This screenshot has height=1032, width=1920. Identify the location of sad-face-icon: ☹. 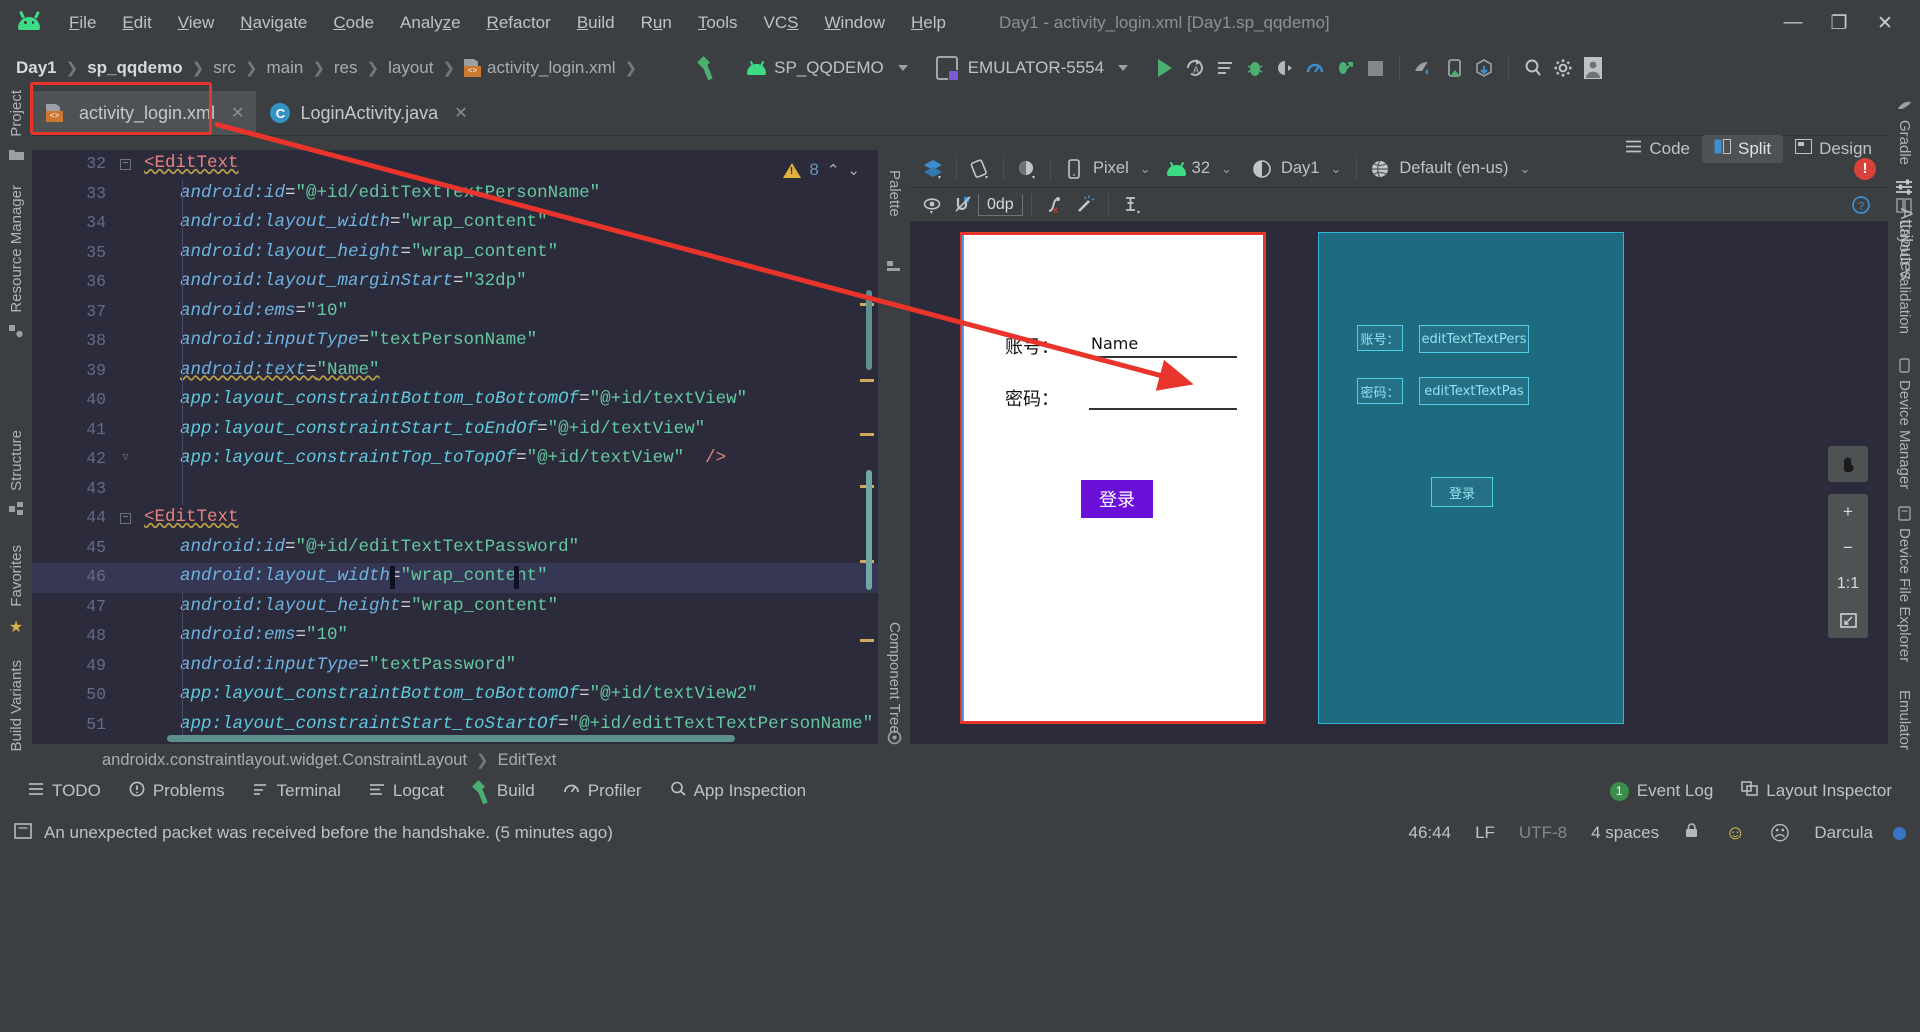
(1780, 833).